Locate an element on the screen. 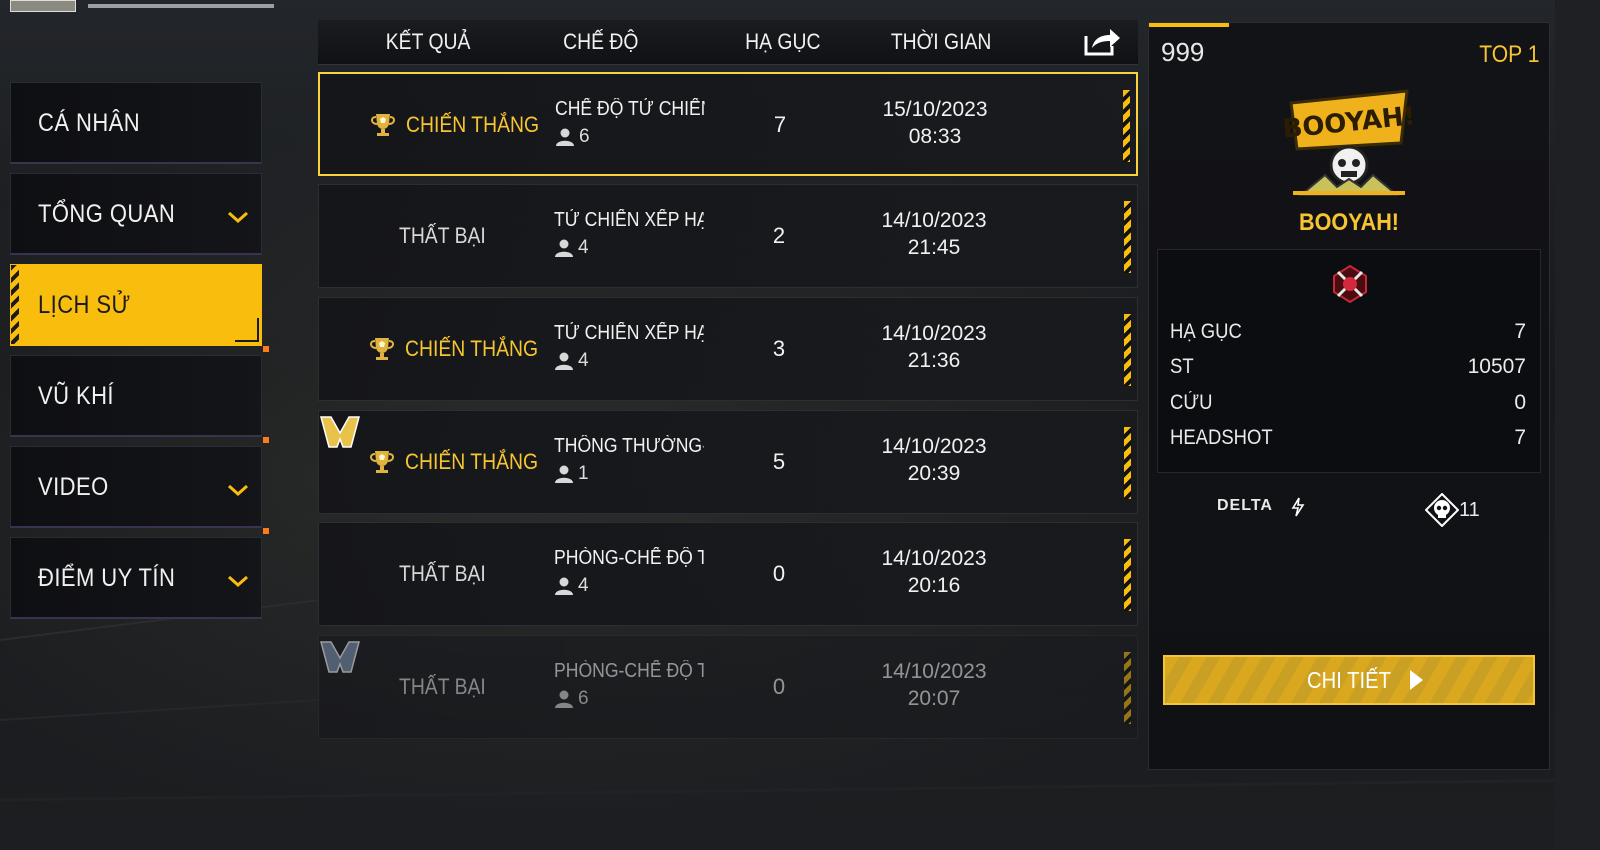 The image size is (1600, 850). sidebar-item-1: TỔNG QUAN is located at coordinates (136, 214).